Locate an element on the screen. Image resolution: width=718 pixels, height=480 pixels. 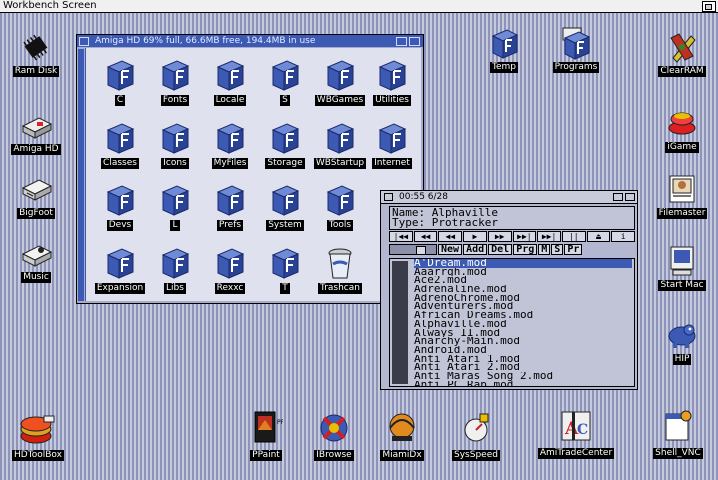
chip-icon is located at coordinates (35, 47).